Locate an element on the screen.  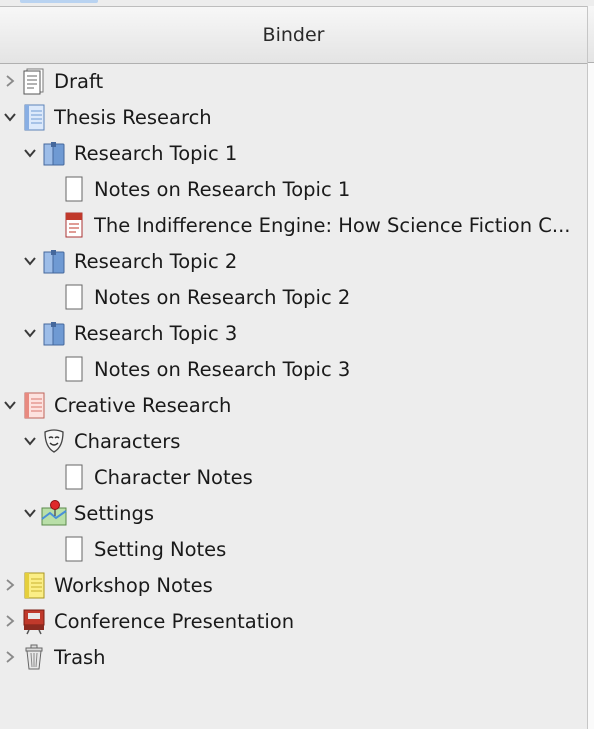
binder-item-label: Notes on Research Topic 2 is located at coordinates (222, 297).